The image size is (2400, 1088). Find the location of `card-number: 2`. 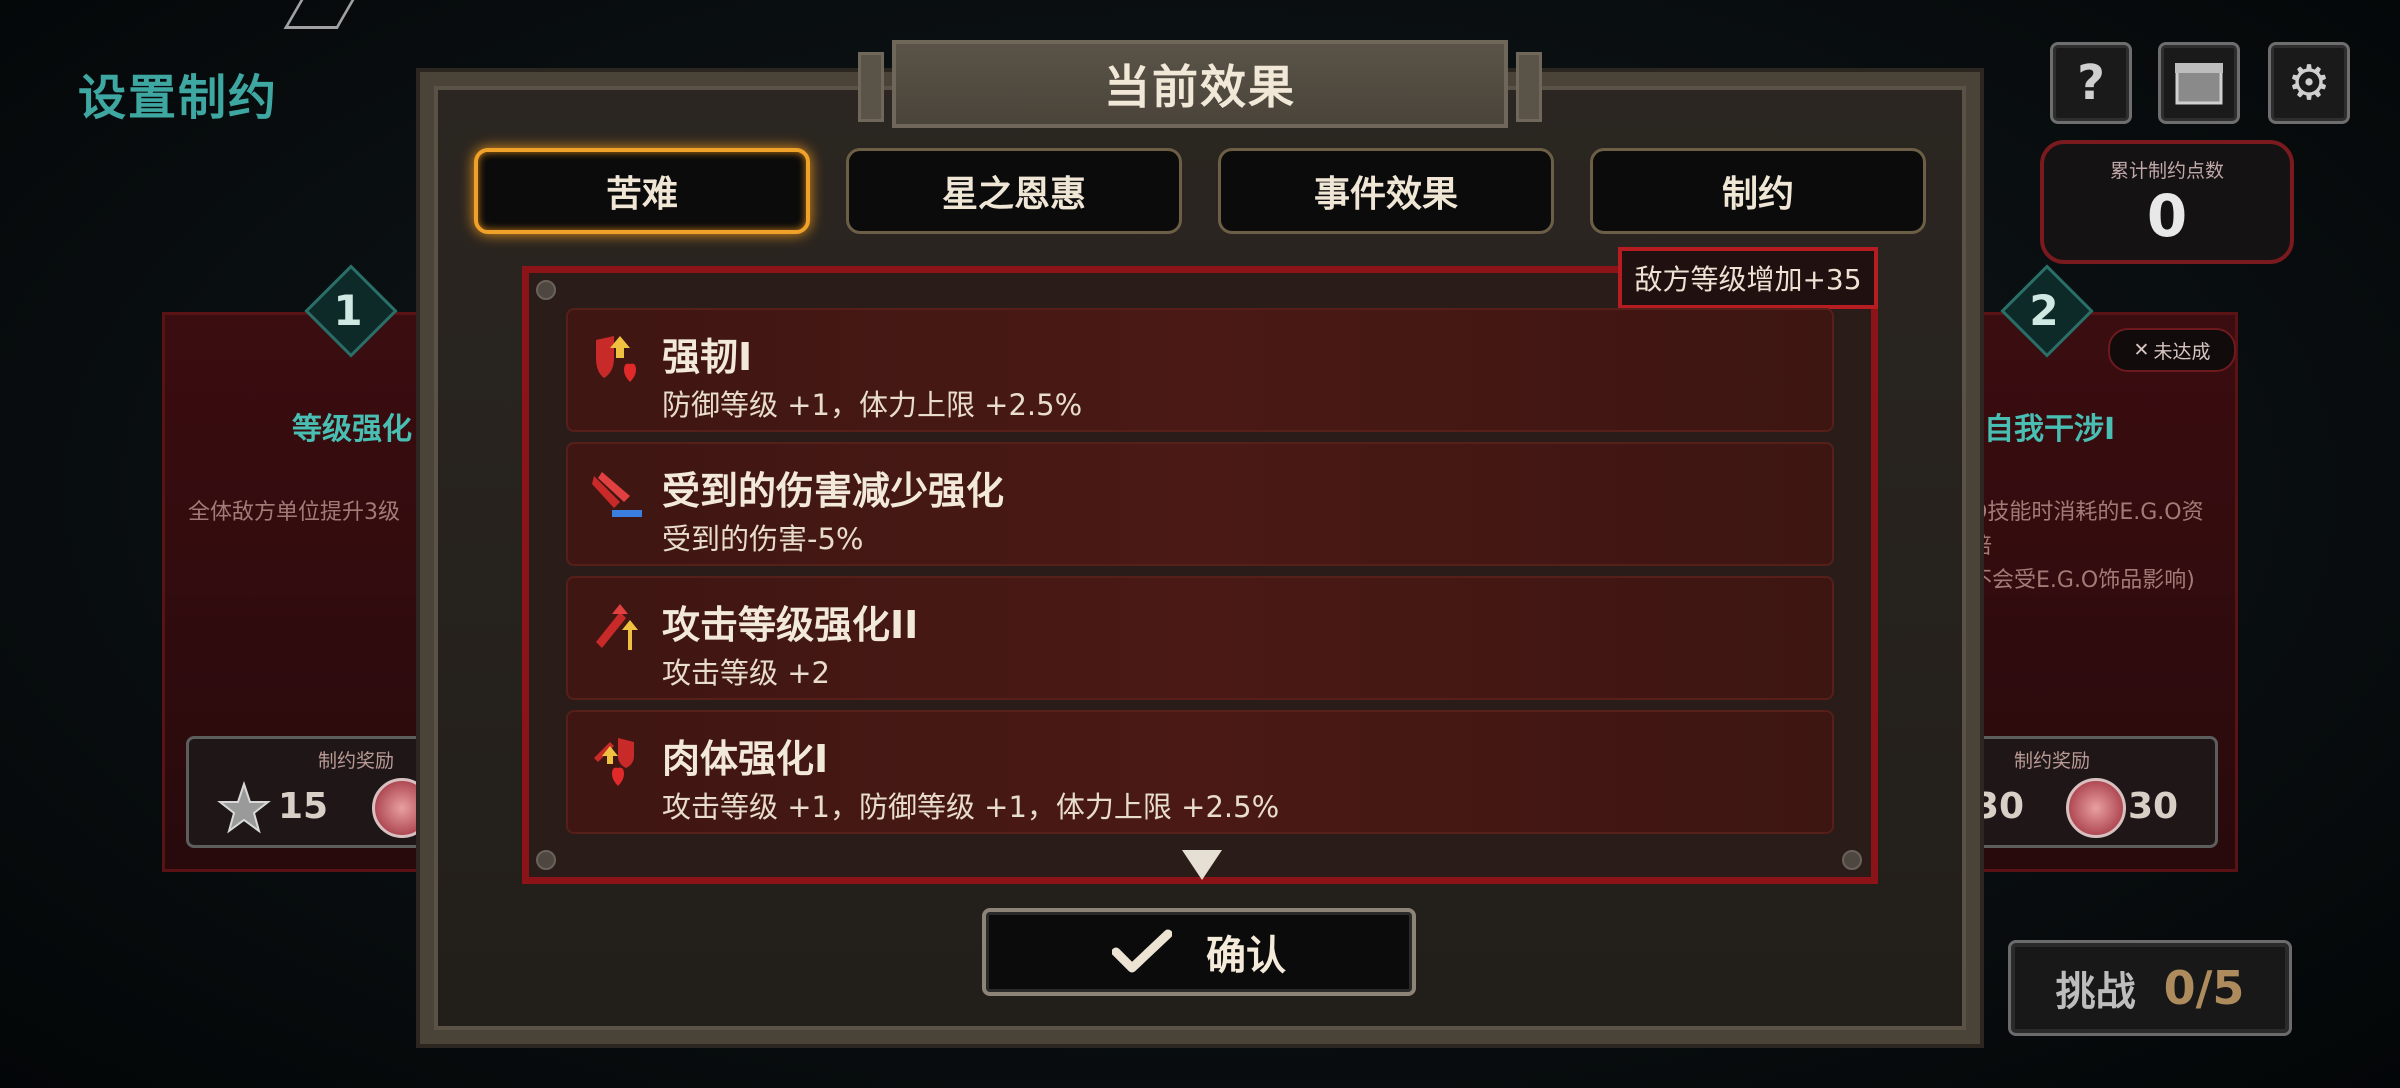

card-number: 2 is located at coordinates (2044, 310).